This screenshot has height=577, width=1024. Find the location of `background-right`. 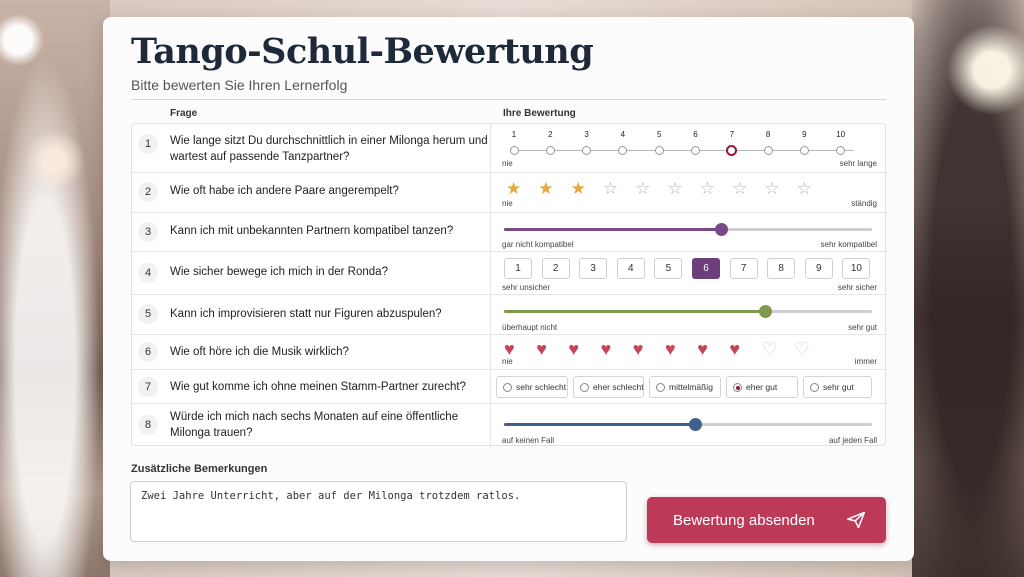

background-right is located at coordinates (968, 288).